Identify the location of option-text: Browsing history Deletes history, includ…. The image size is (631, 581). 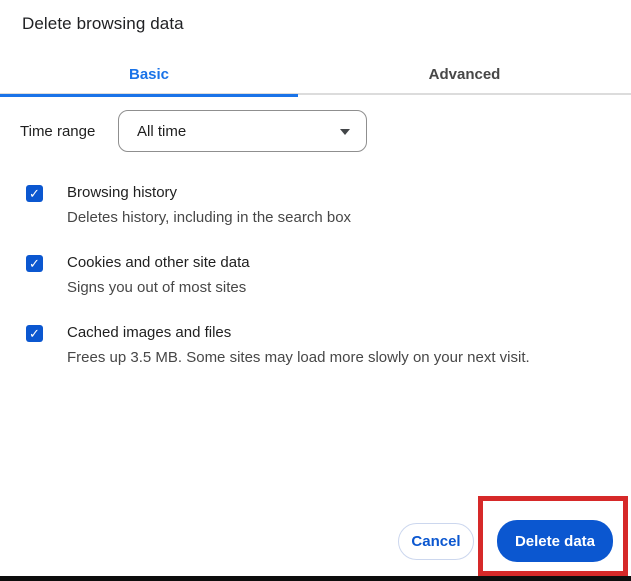
(209, 205).